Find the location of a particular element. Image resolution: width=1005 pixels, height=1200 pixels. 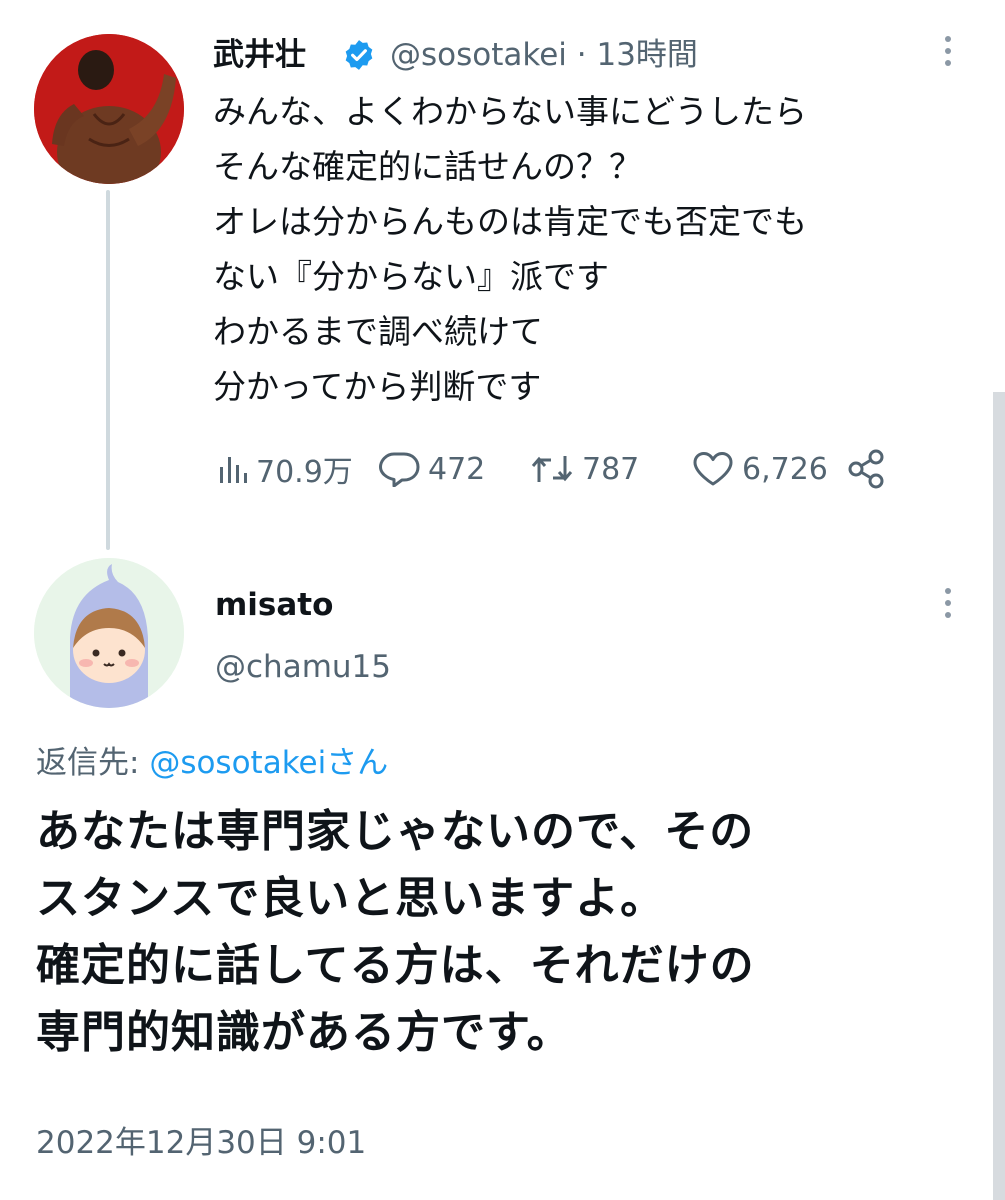

like-button: 6,726 is located at coordinates (760, 469).